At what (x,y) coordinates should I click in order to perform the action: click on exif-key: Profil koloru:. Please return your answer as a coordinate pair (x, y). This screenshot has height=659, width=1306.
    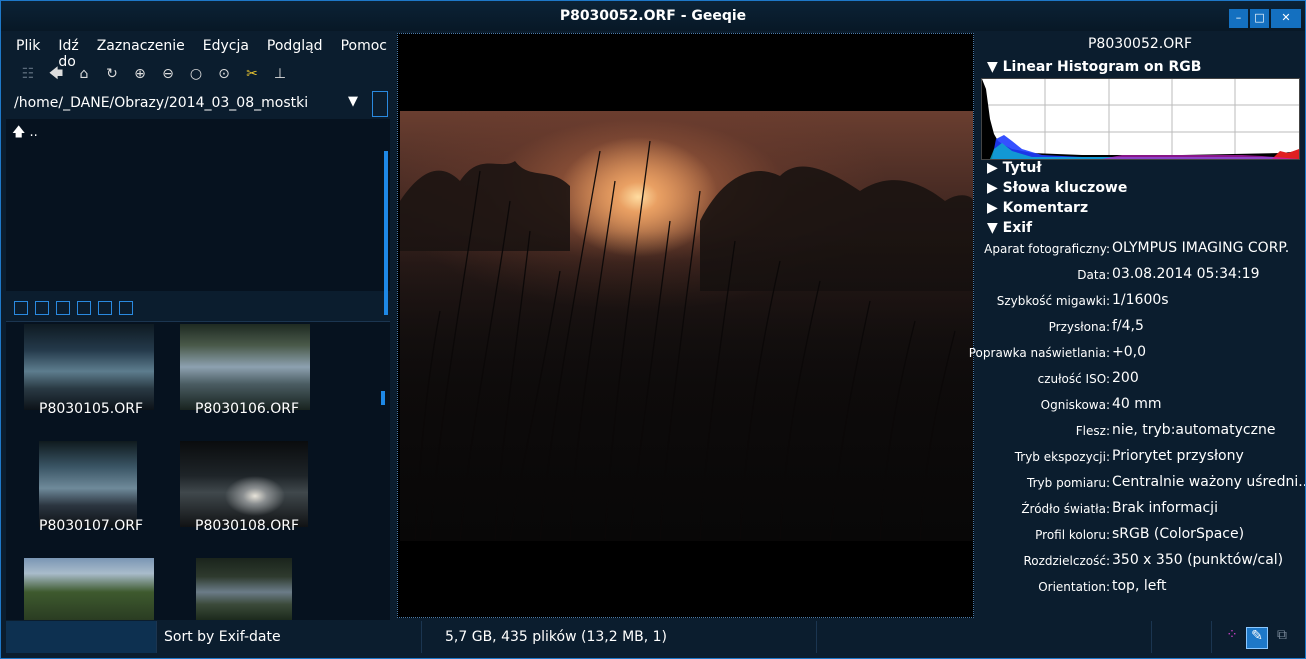
    Looking at the image, I should click on (1072, 535).